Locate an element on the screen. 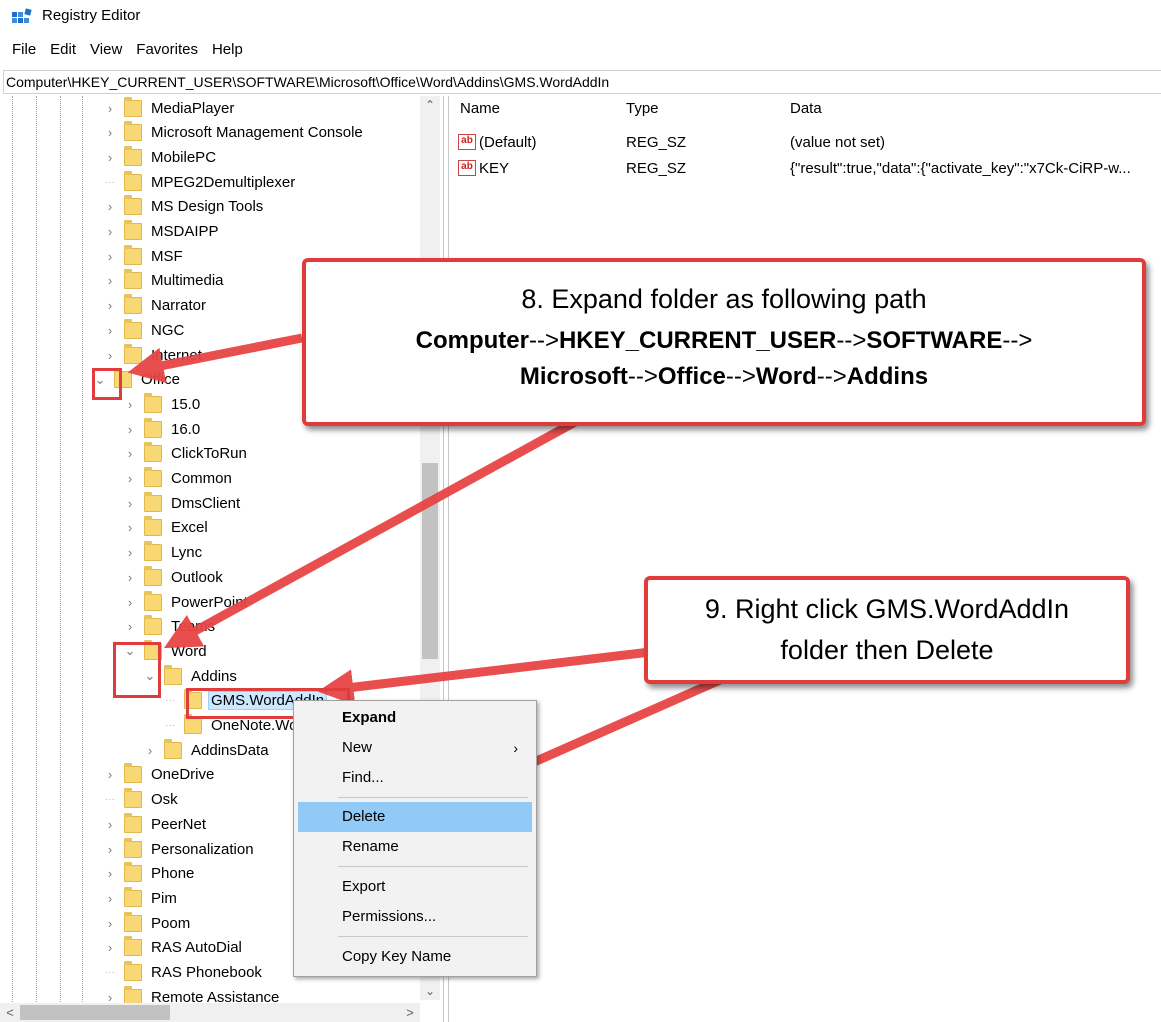 This screenshot has width=1161, height=1022. tree-node: › MobilePC is located at coordinates (160, 157).